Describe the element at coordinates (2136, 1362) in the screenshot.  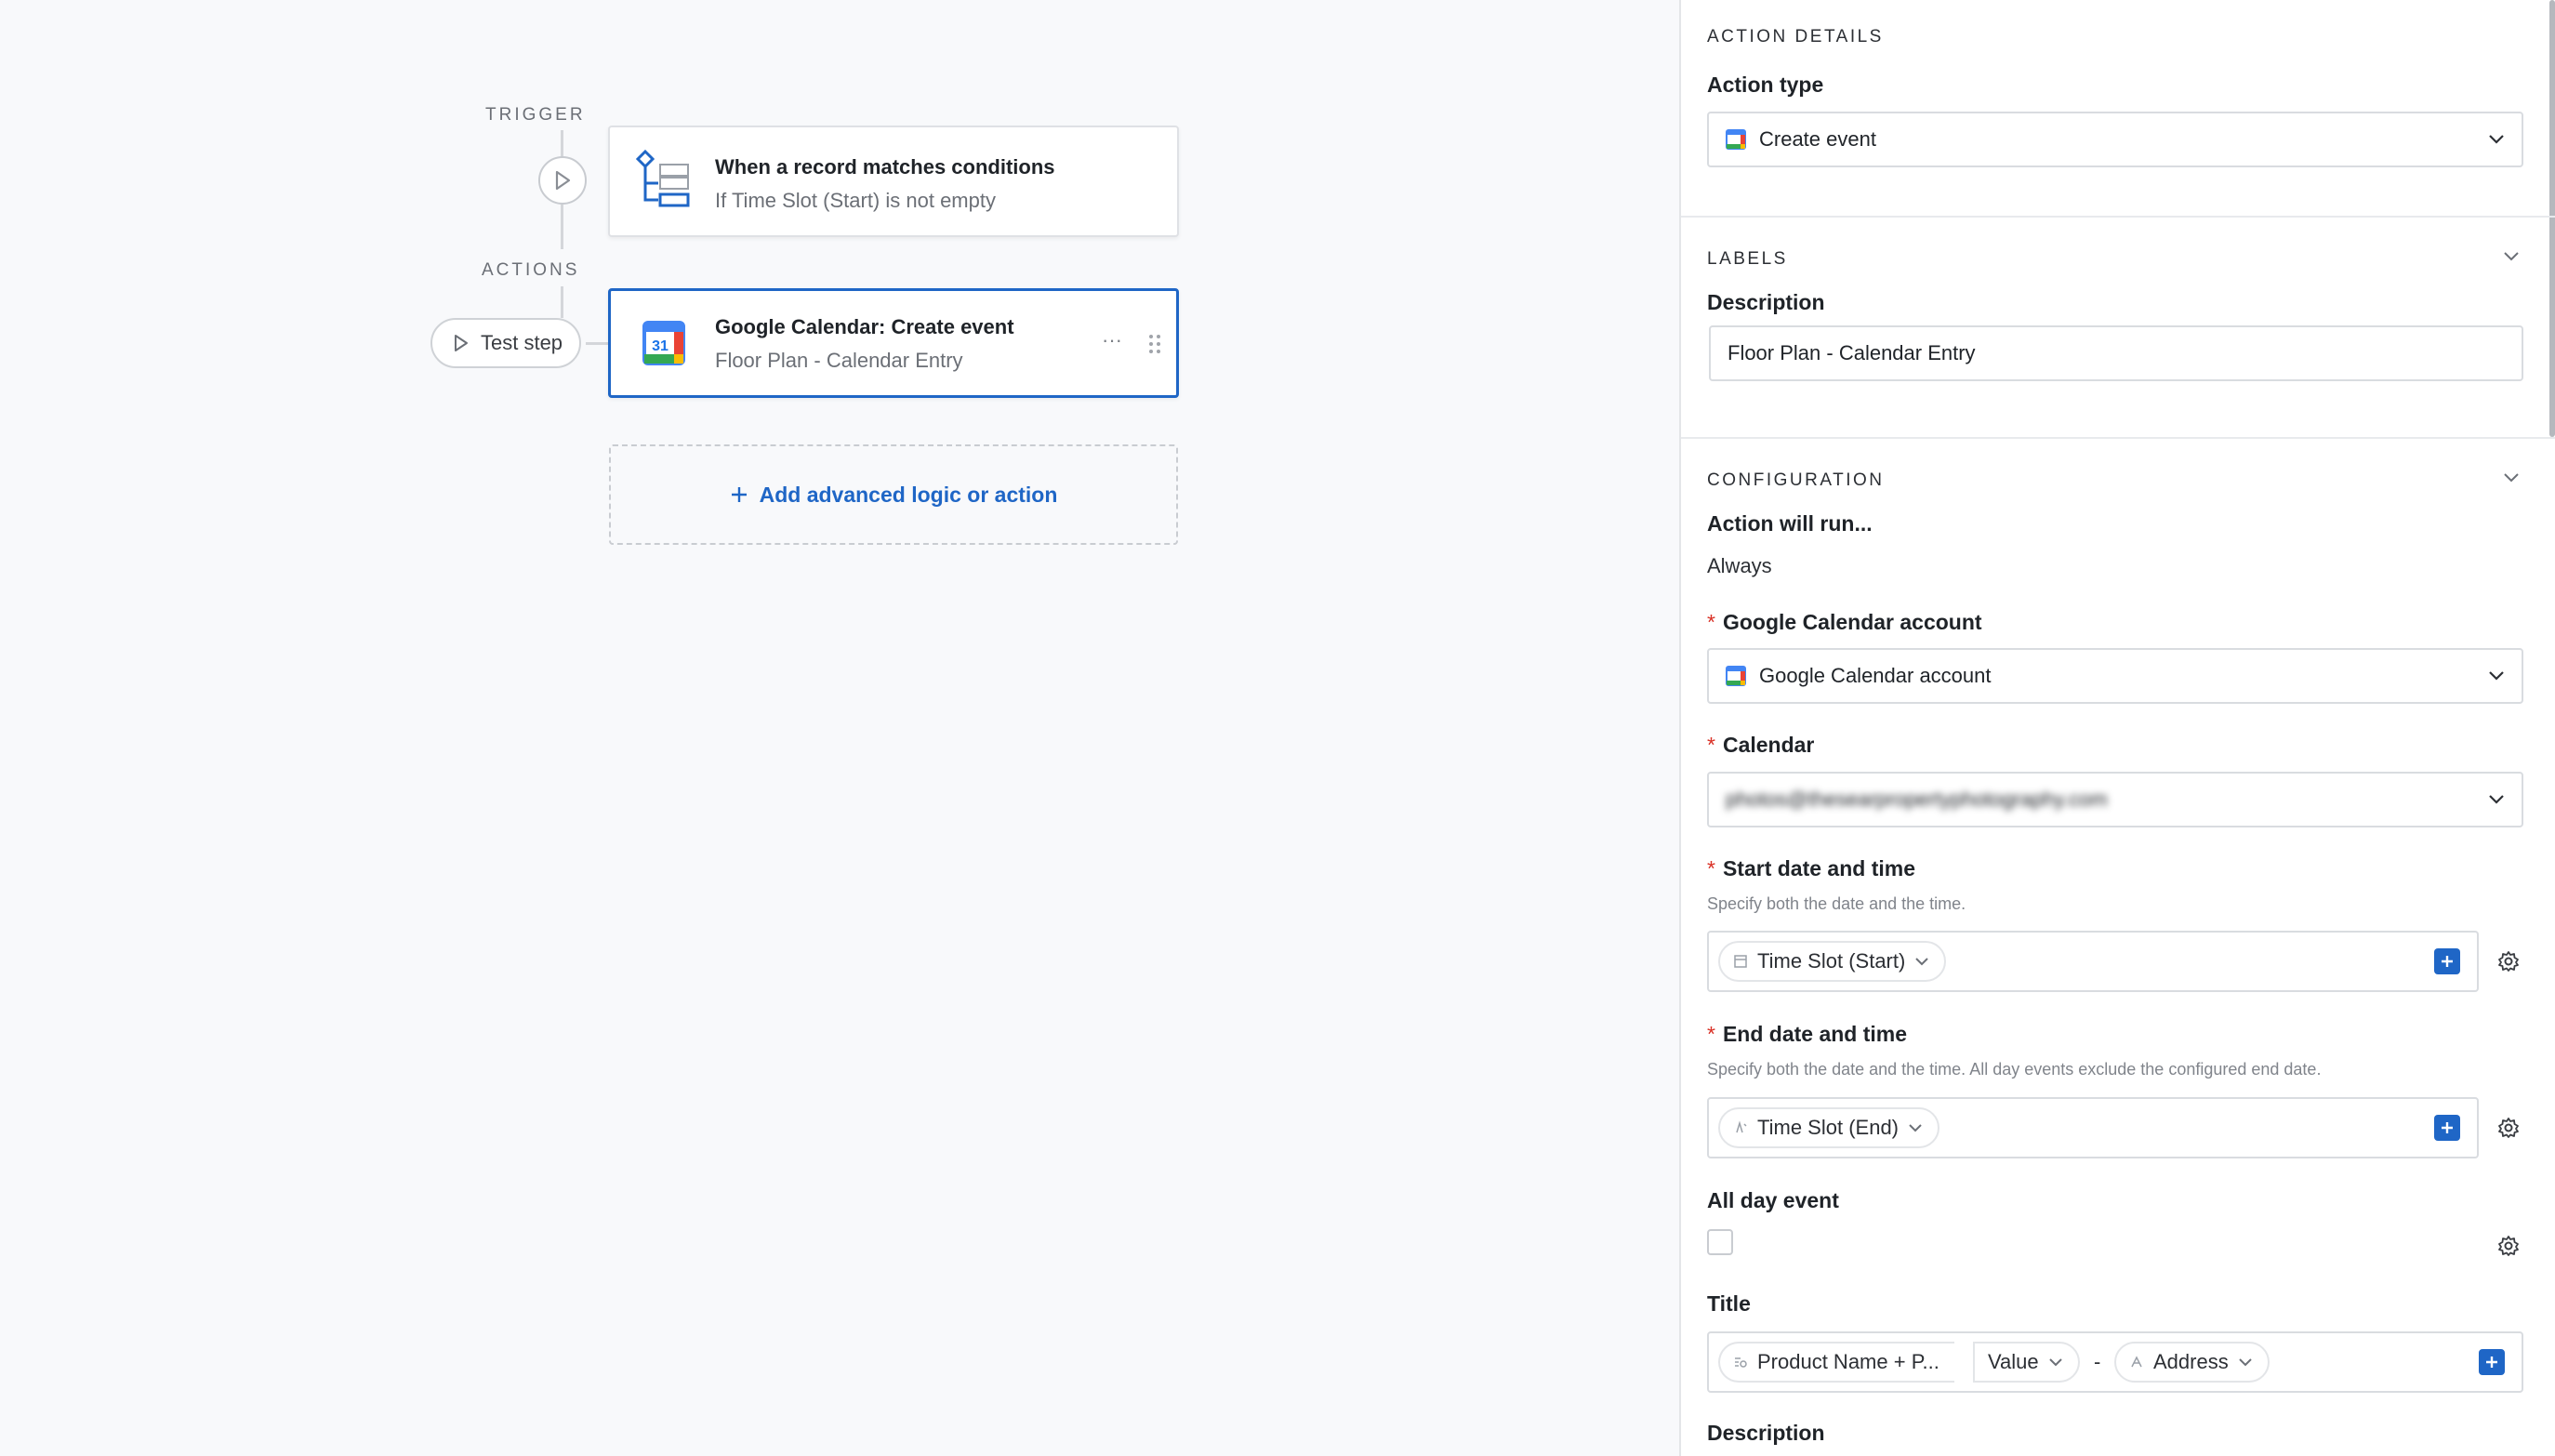
I see `text-field-icon` at that location.